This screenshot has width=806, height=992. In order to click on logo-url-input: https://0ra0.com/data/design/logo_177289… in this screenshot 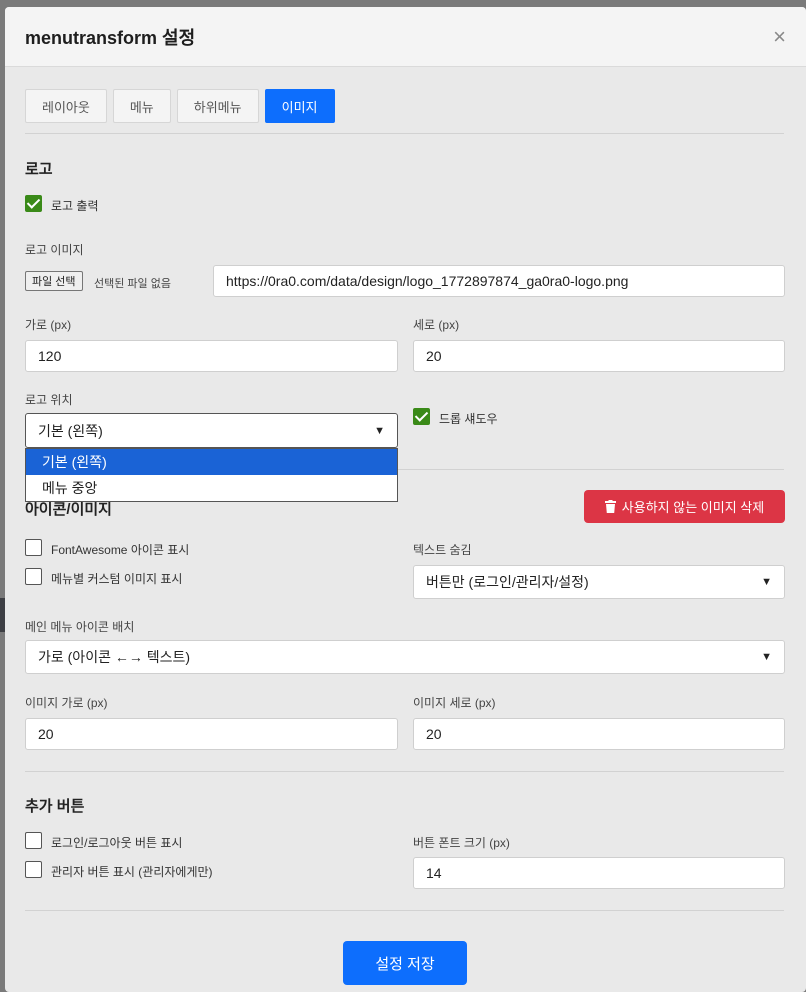, I will do `click(499, 281)`.